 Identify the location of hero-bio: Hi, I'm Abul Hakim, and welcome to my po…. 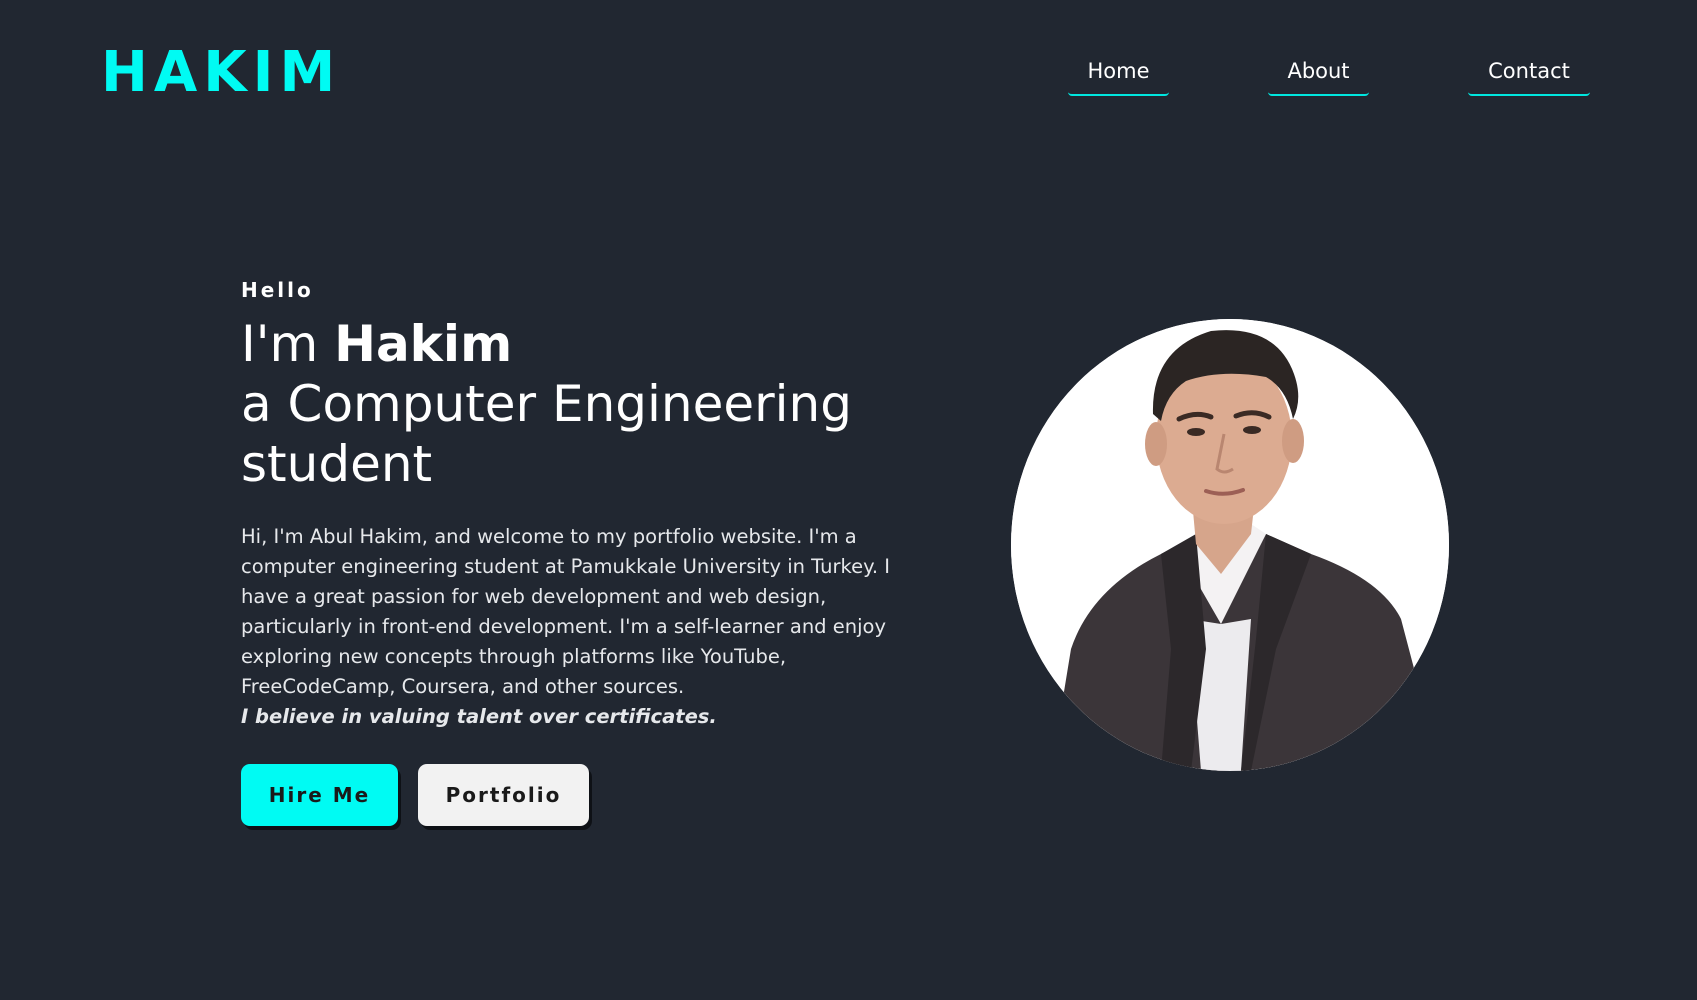
(566, 611).